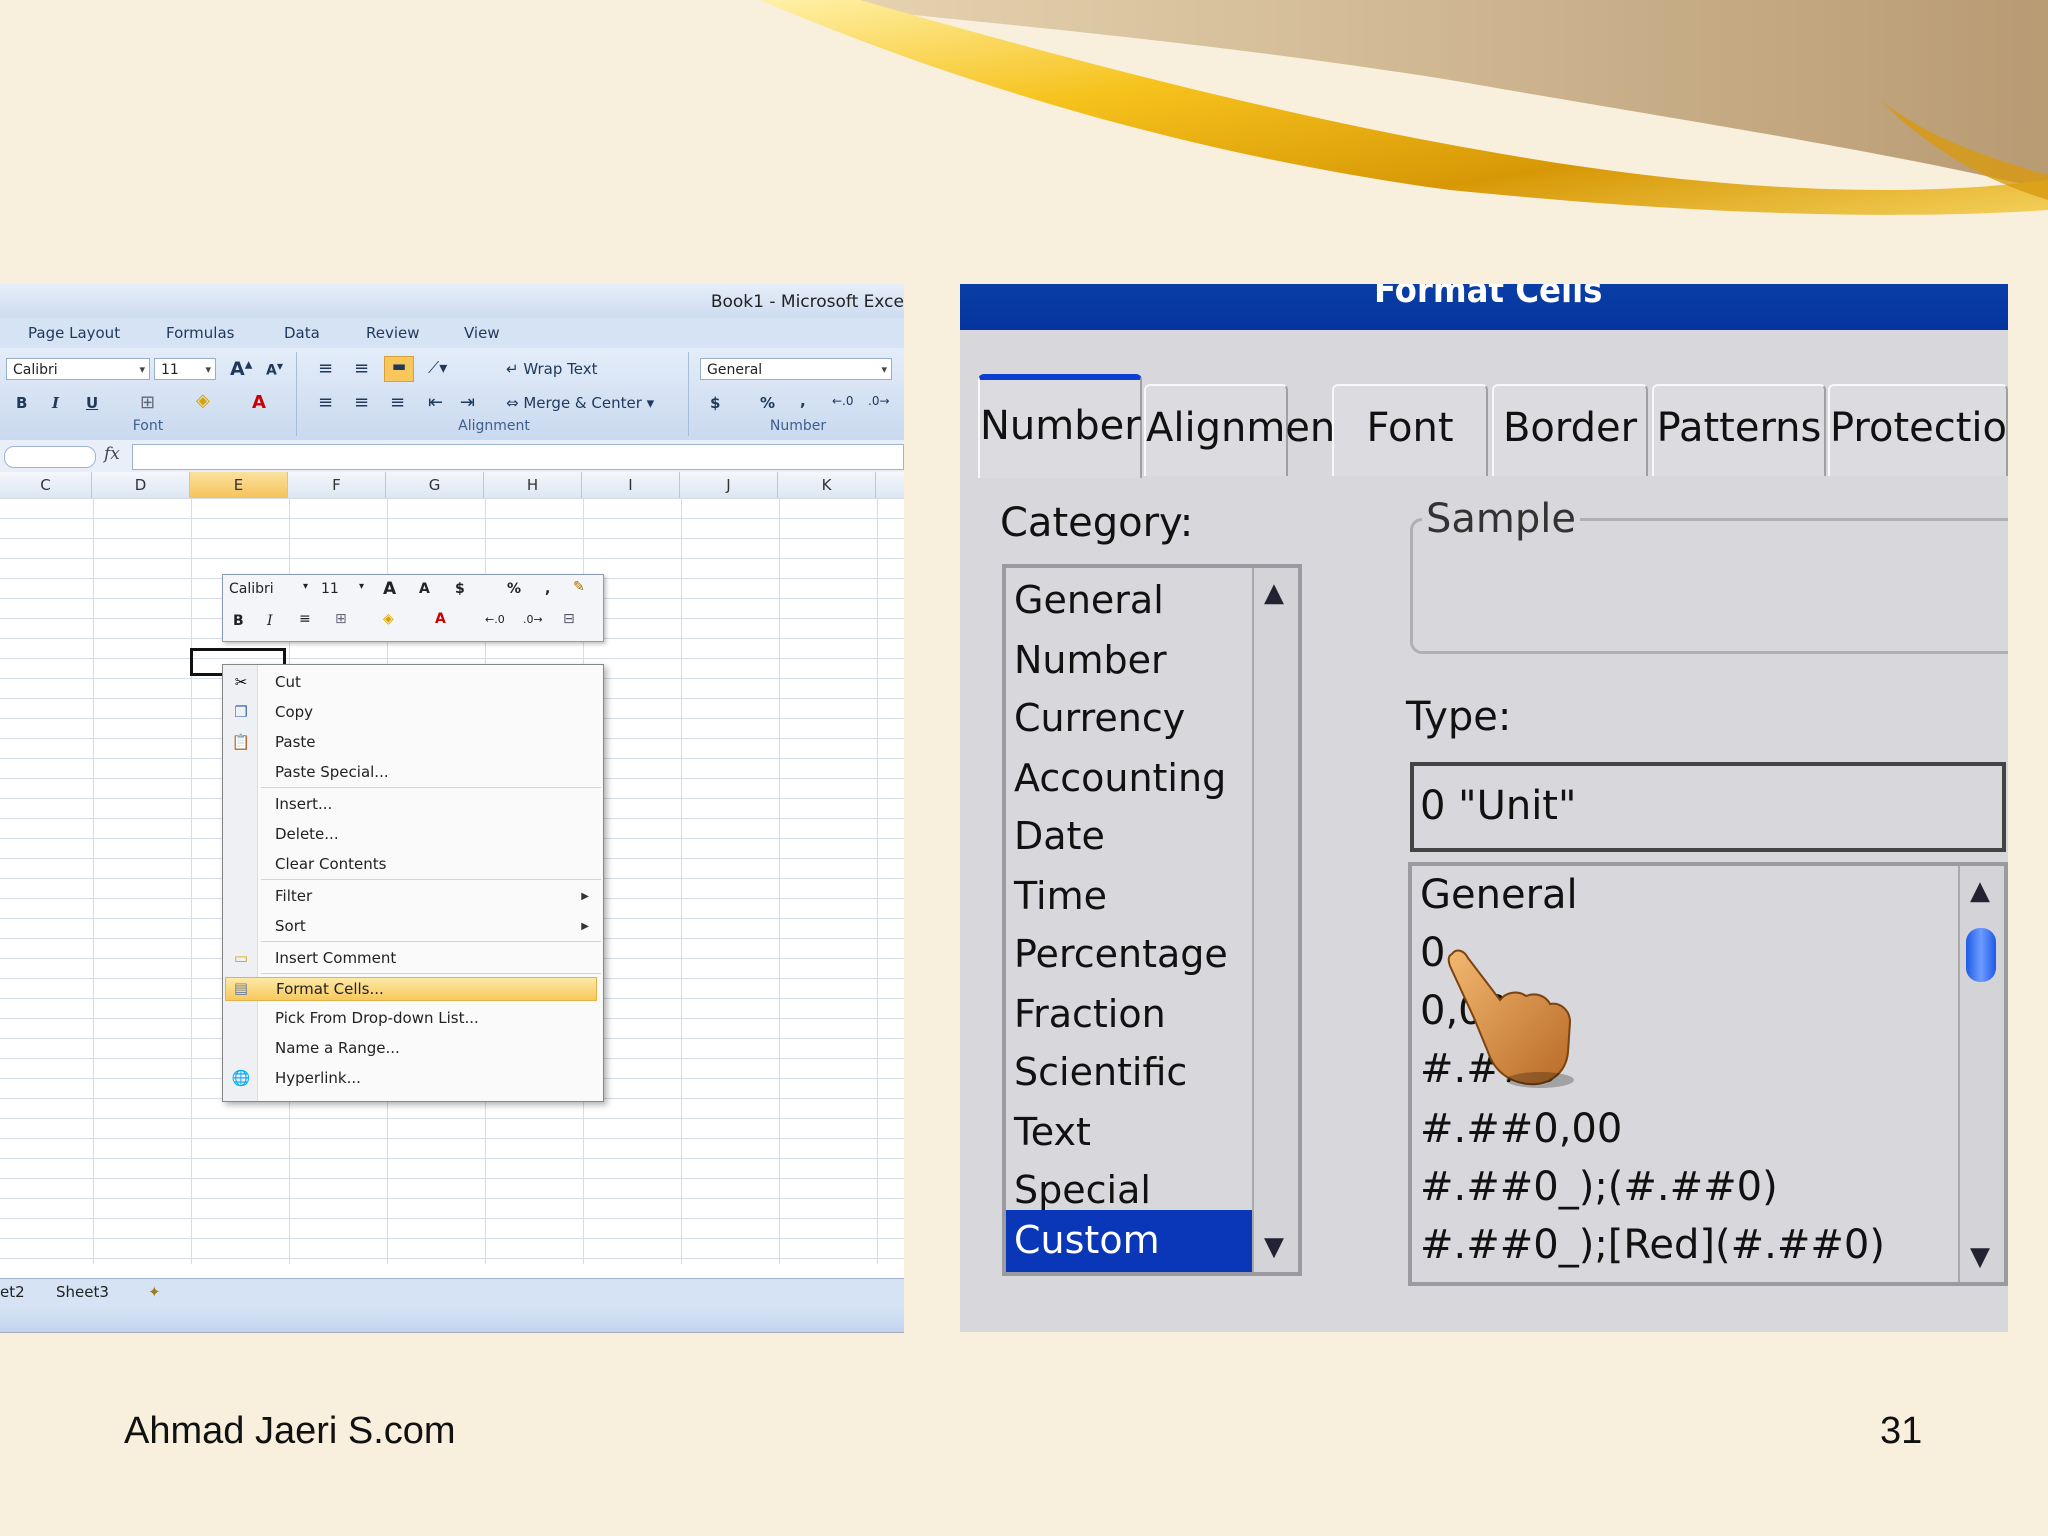  Describe the element at coordinates (437, 368) in the screenshot. I see `orientation-icon: ⟋▾` at that location.